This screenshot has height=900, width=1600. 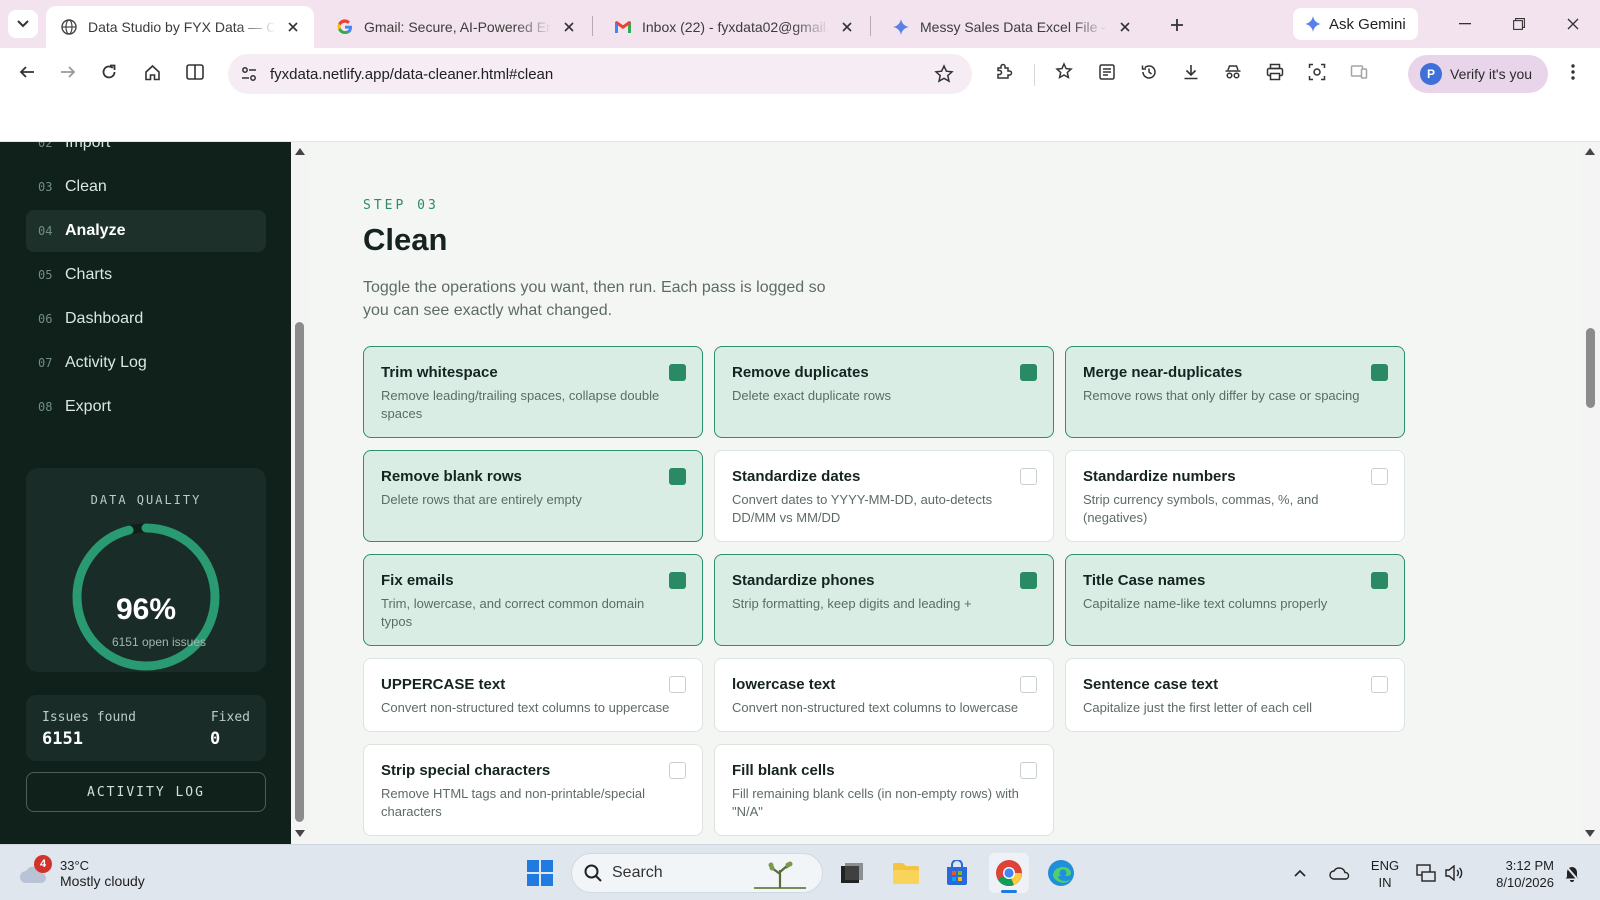 What do you see at coordinates (1177, 25) in the screenshot?
I see `new-tab-button` at bounding box center [1177, 25].